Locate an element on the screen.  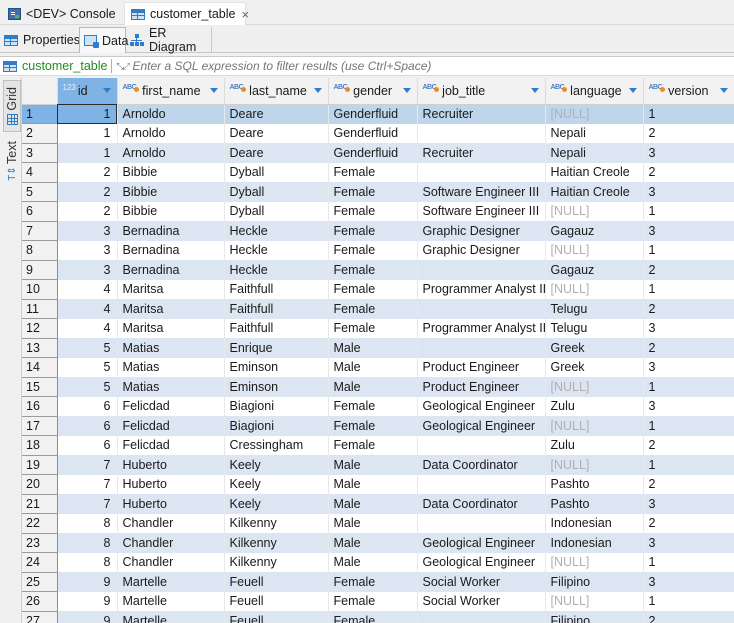
cell-language: Pashto is located at coordinates (594, 504).